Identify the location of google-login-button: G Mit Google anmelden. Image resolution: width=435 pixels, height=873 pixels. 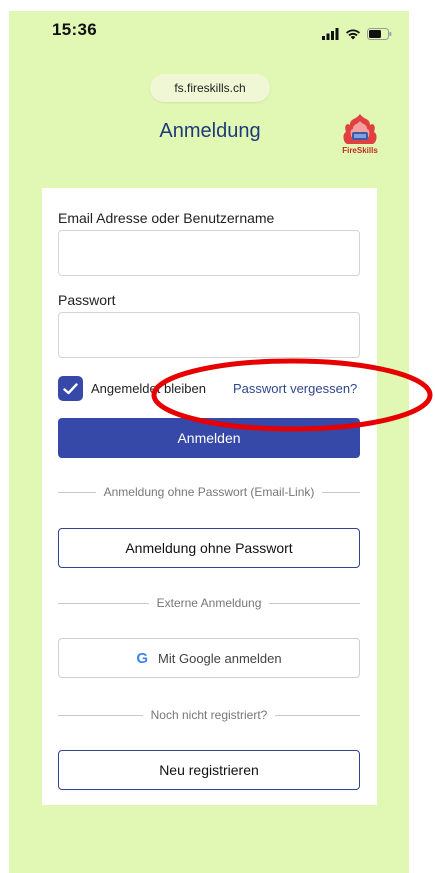
(209, 658).